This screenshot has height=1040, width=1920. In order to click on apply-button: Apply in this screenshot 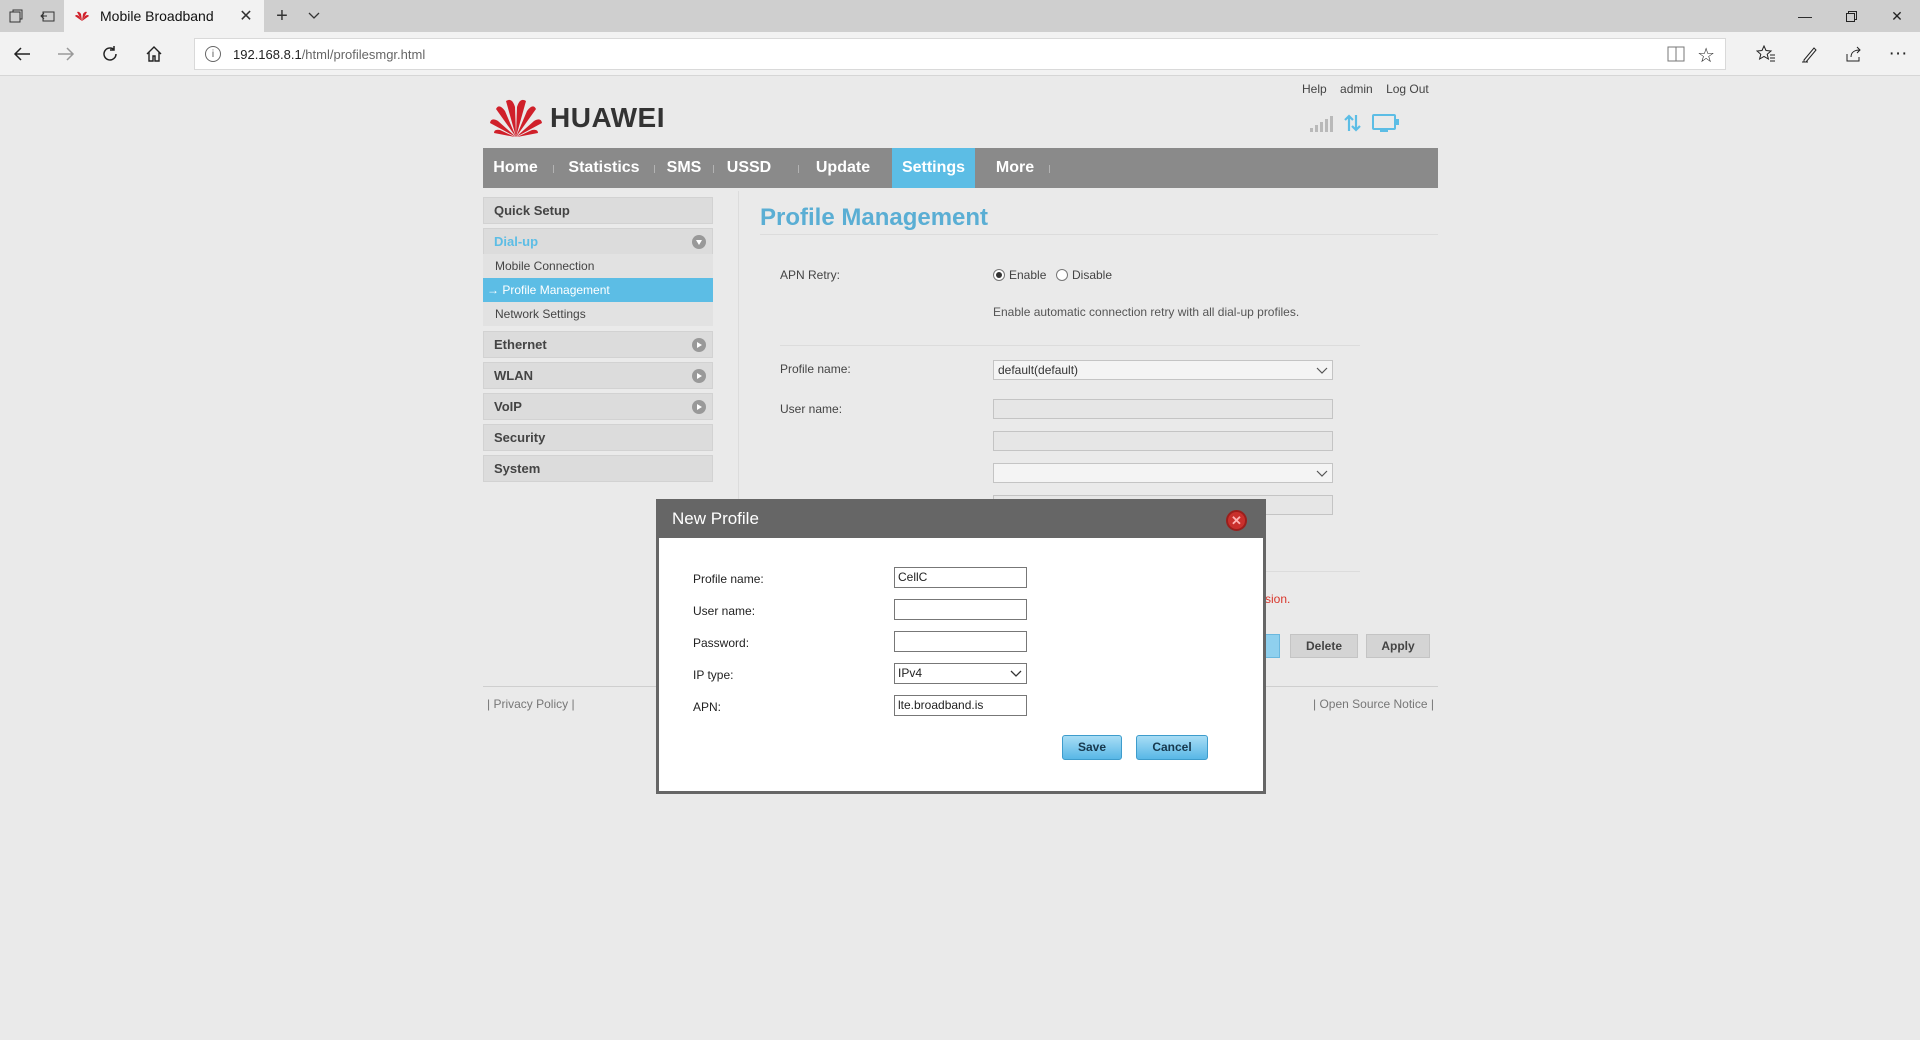, I will do `click(1398, 646)`.